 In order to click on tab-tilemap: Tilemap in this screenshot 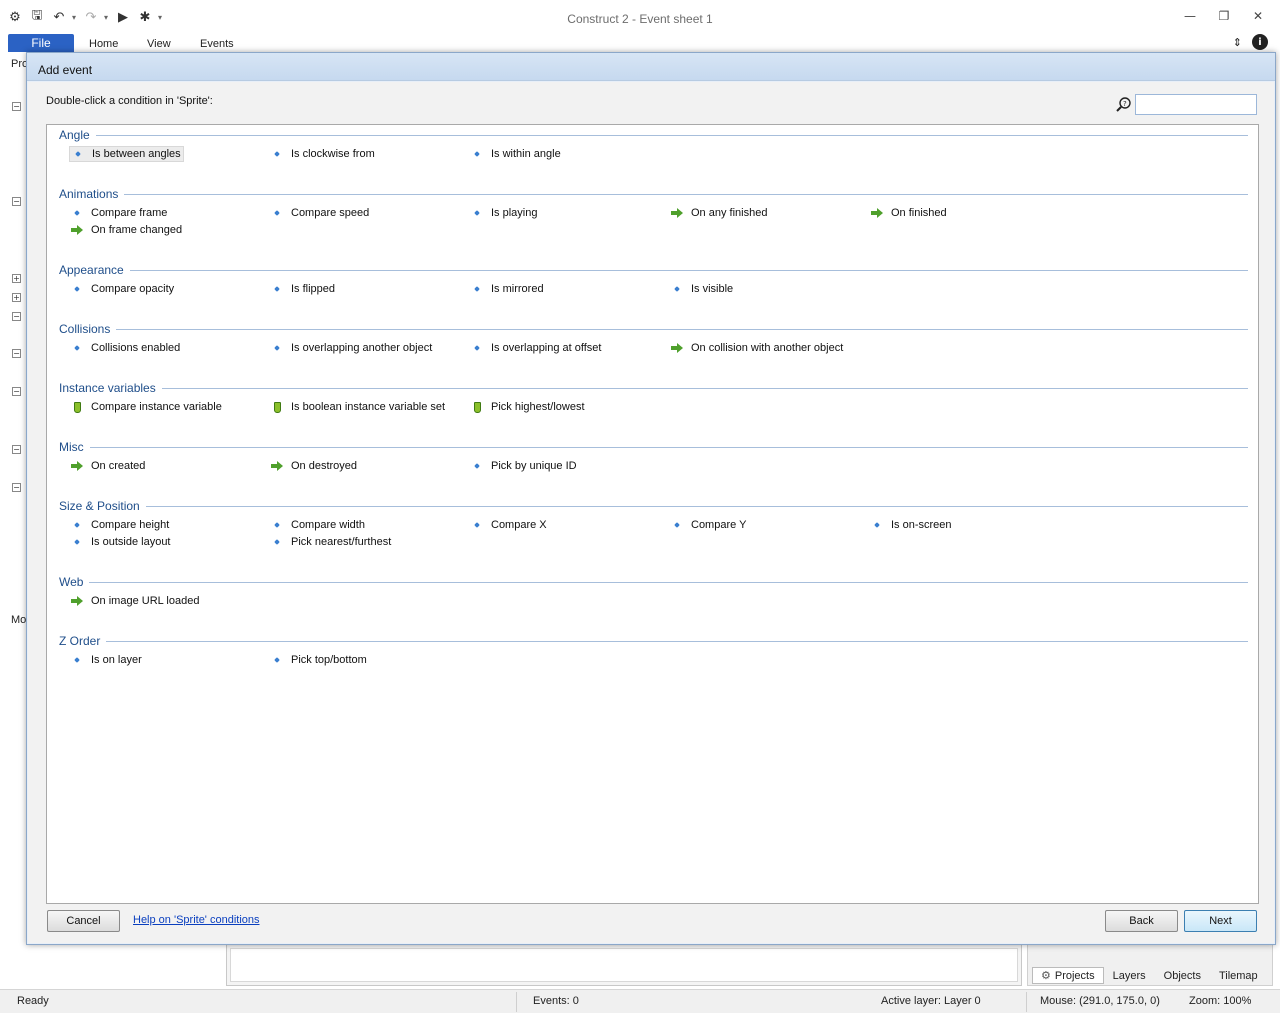, I will do `click(1238, 975)`.